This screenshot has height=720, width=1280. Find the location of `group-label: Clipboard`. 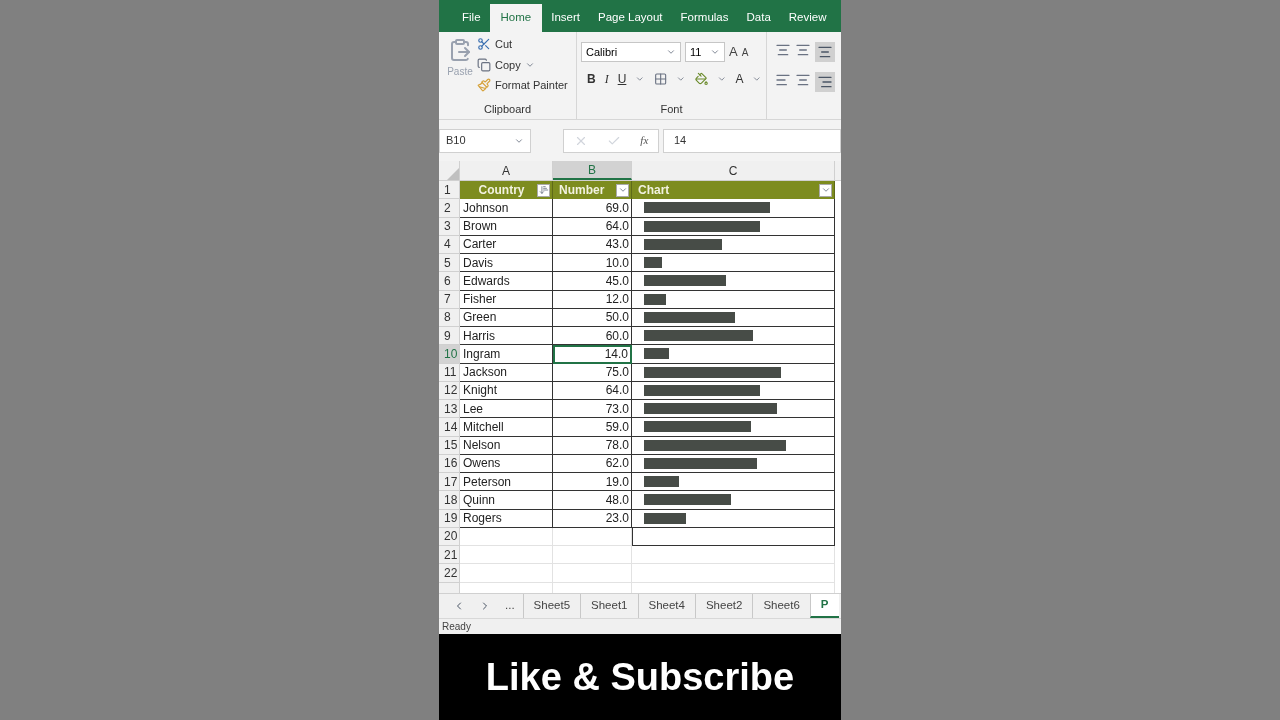

group-label: Clipboard is located at coordinates (507, 109).